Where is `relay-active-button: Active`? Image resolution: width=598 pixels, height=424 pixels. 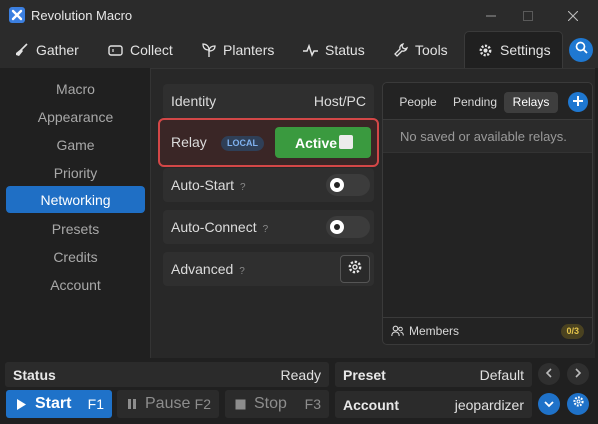 relay-active-button: Active is located at coordinates (323, 142).